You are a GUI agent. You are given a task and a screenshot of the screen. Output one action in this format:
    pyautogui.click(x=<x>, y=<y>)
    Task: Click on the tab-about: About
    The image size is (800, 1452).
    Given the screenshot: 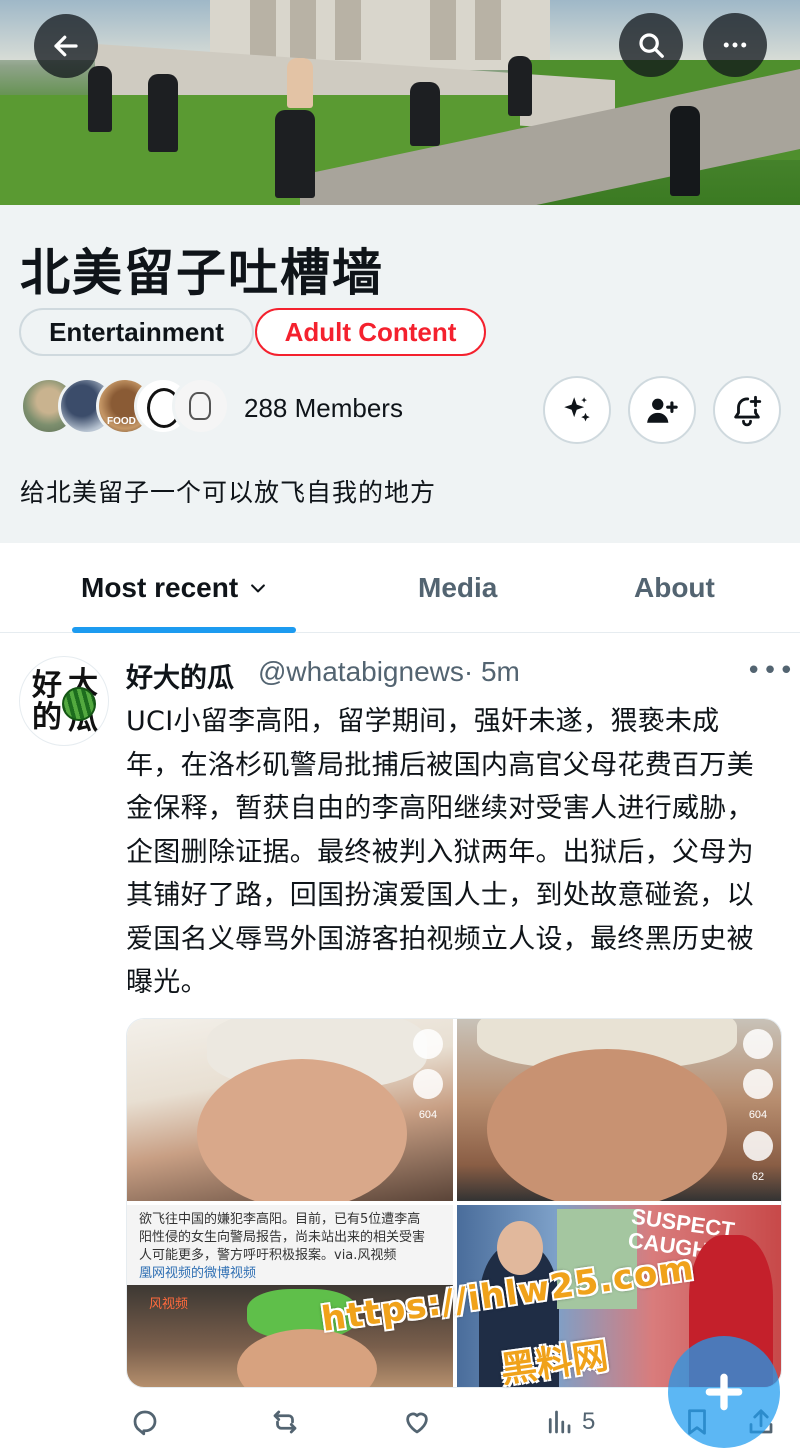 What is the action you would take?
    pyautogui.click(x=674, y=588)
    